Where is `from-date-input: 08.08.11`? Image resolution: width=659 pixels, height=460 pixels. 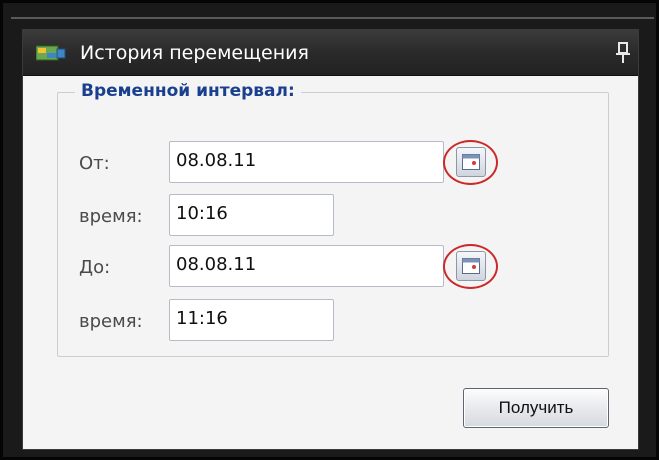 from-date-input: 08.08.11 is located at coordinates (306, 162).